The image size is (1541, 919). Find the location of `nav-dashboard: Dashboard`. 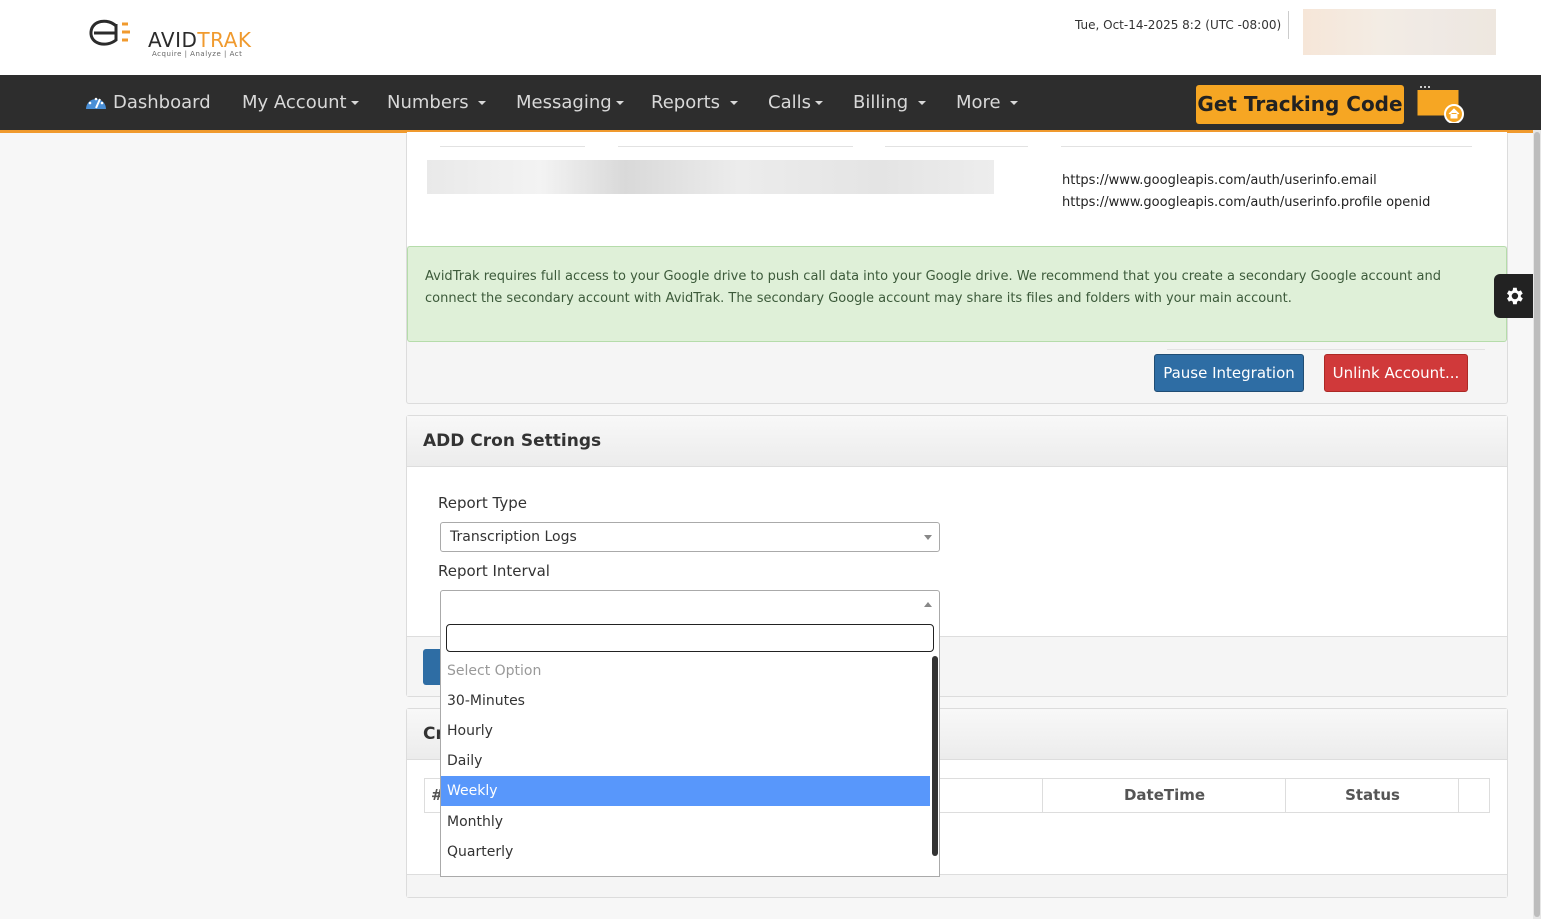

nav-dashboard: Dashboard is located at coordinates (148, 102).